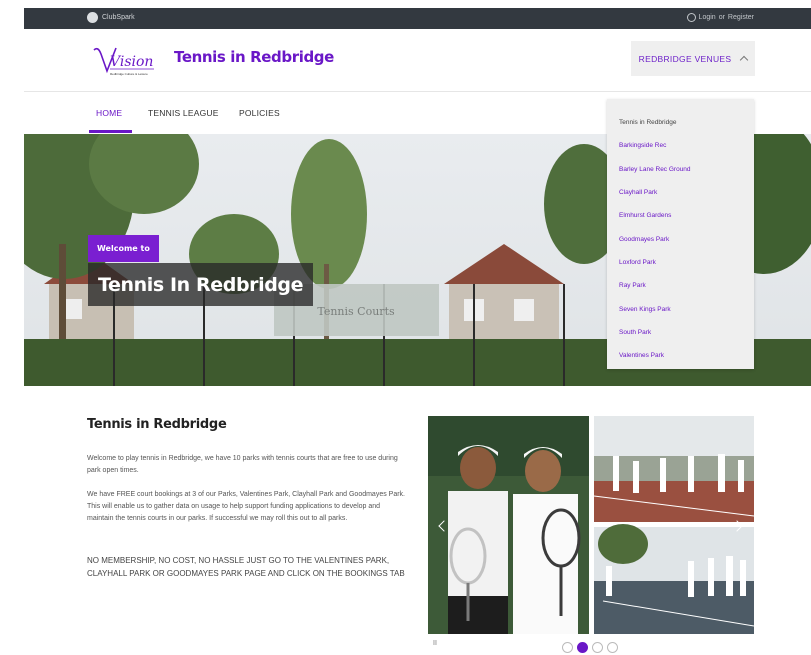  I want to click on venue-option: Barley Lane Rec Ground, so click(680, 169).